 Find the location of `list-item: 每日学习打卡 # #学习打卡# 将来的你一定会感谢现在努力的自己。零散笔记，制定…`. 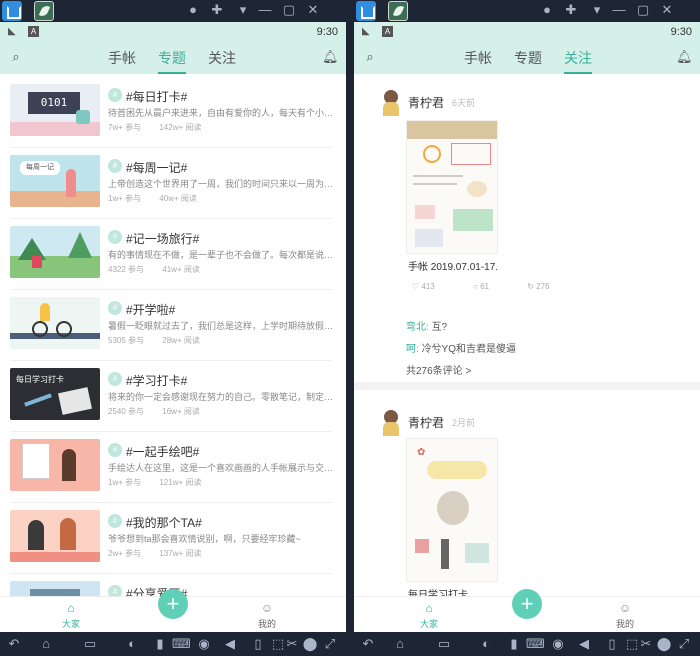

list-item: 每日学习打卡 # #学习打卡# 将来的你一定会感谢现在努力的自己。零散笔记，制定… is located at coordinates (173, 397).